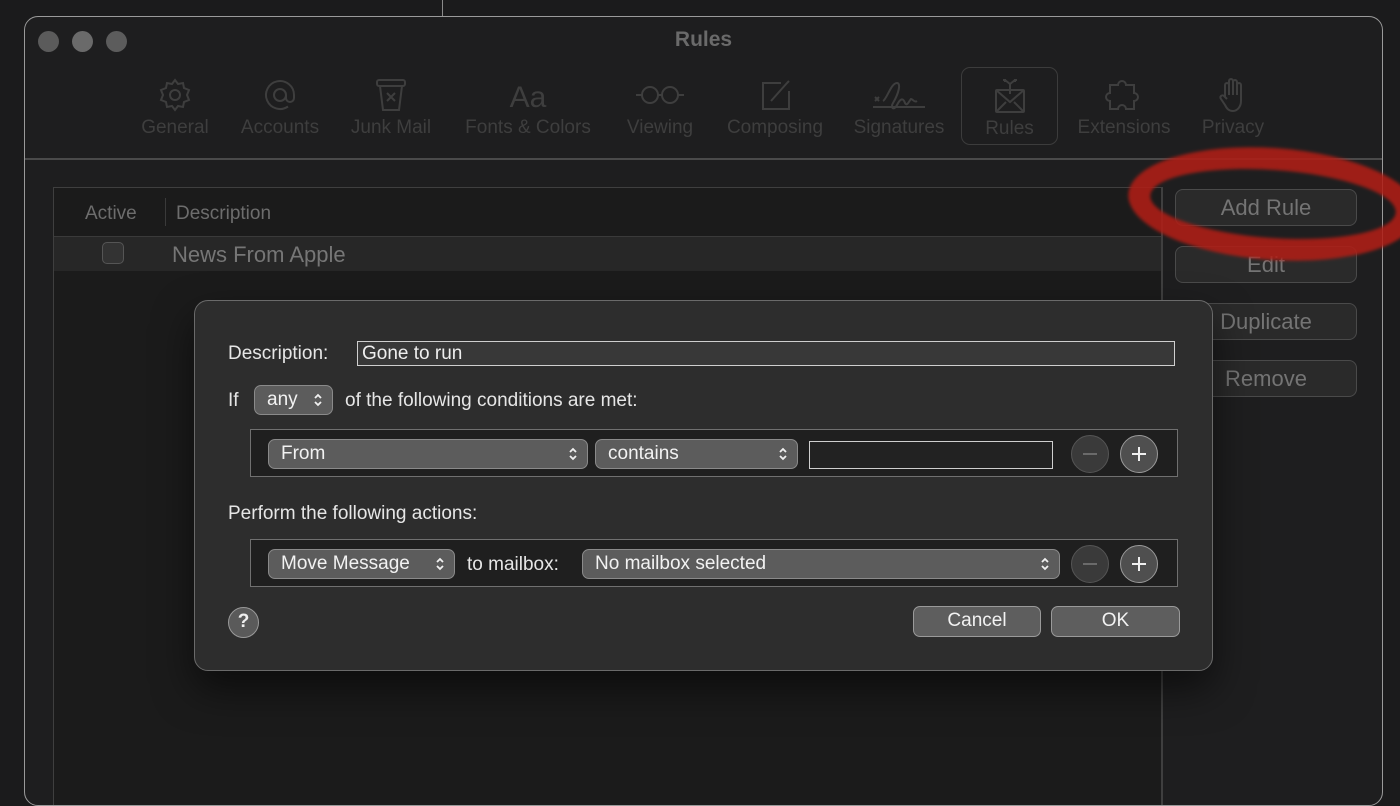  I want to click on signature-icon, so click(899, 95).